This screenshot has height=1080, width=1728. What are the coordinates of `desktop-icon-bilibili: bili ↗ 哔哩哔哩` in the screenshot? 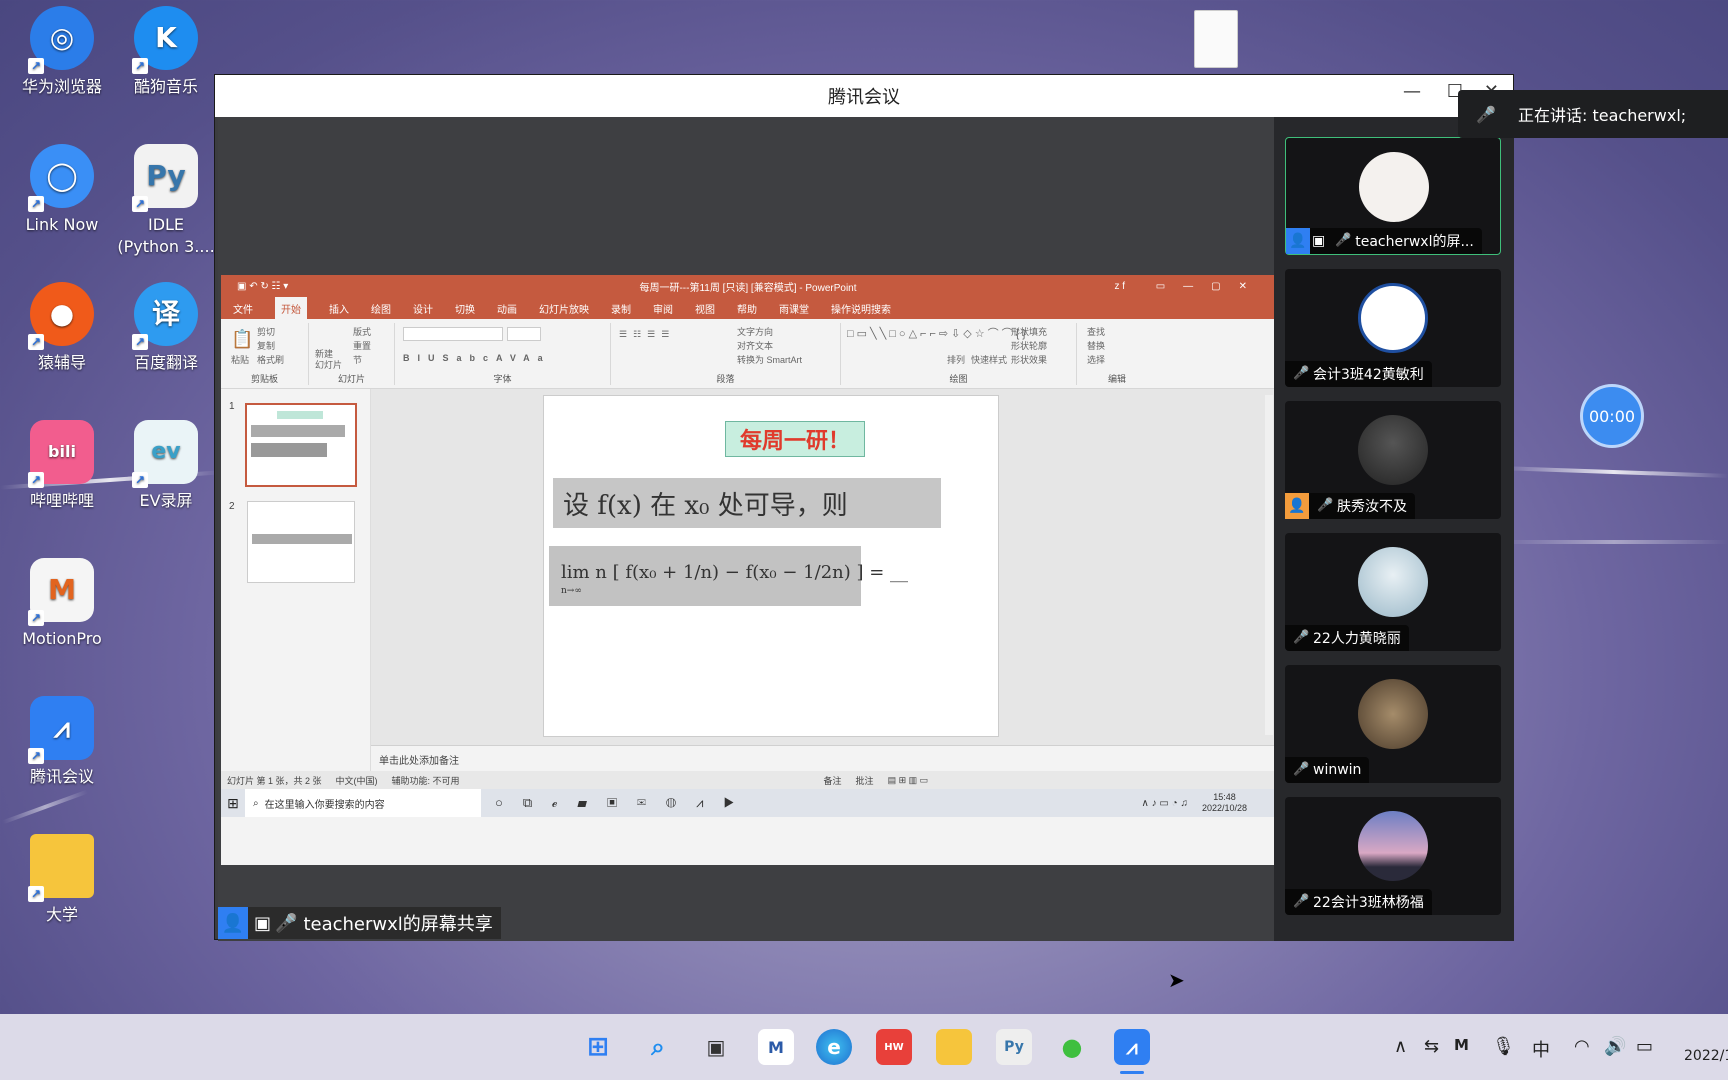 It's located at (62, 466).